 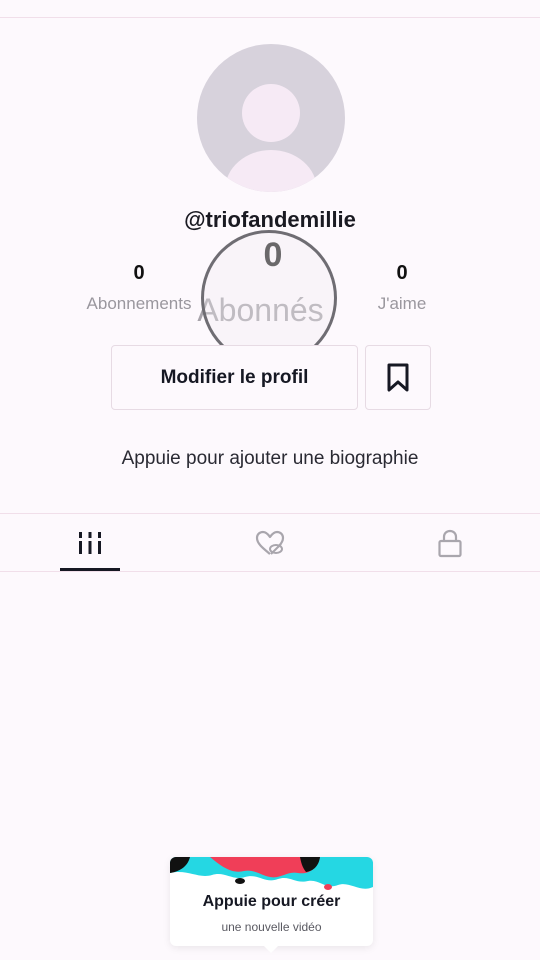 I want to click on edit-profile-button: Modifier le profil, so click(x=234, y=377).